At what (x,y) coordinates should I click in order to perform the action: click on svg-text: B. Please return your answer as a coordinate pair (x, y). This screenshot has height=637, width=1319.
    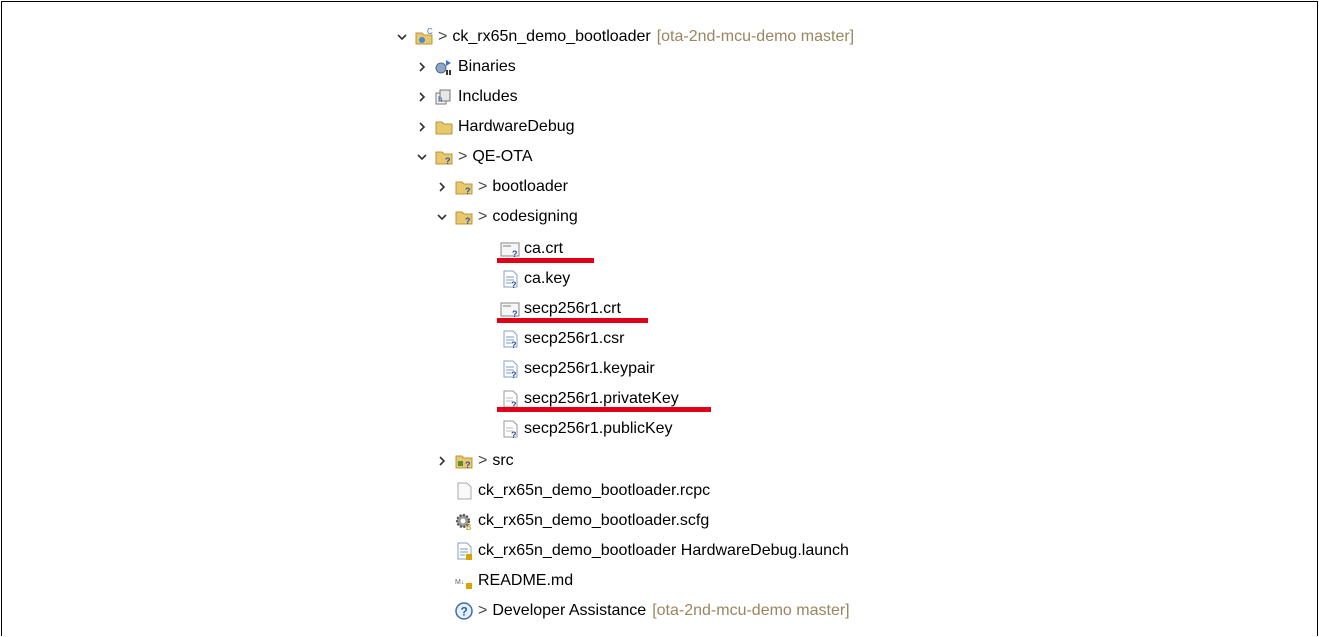
    Looking at the image, I should click on (468, 527).